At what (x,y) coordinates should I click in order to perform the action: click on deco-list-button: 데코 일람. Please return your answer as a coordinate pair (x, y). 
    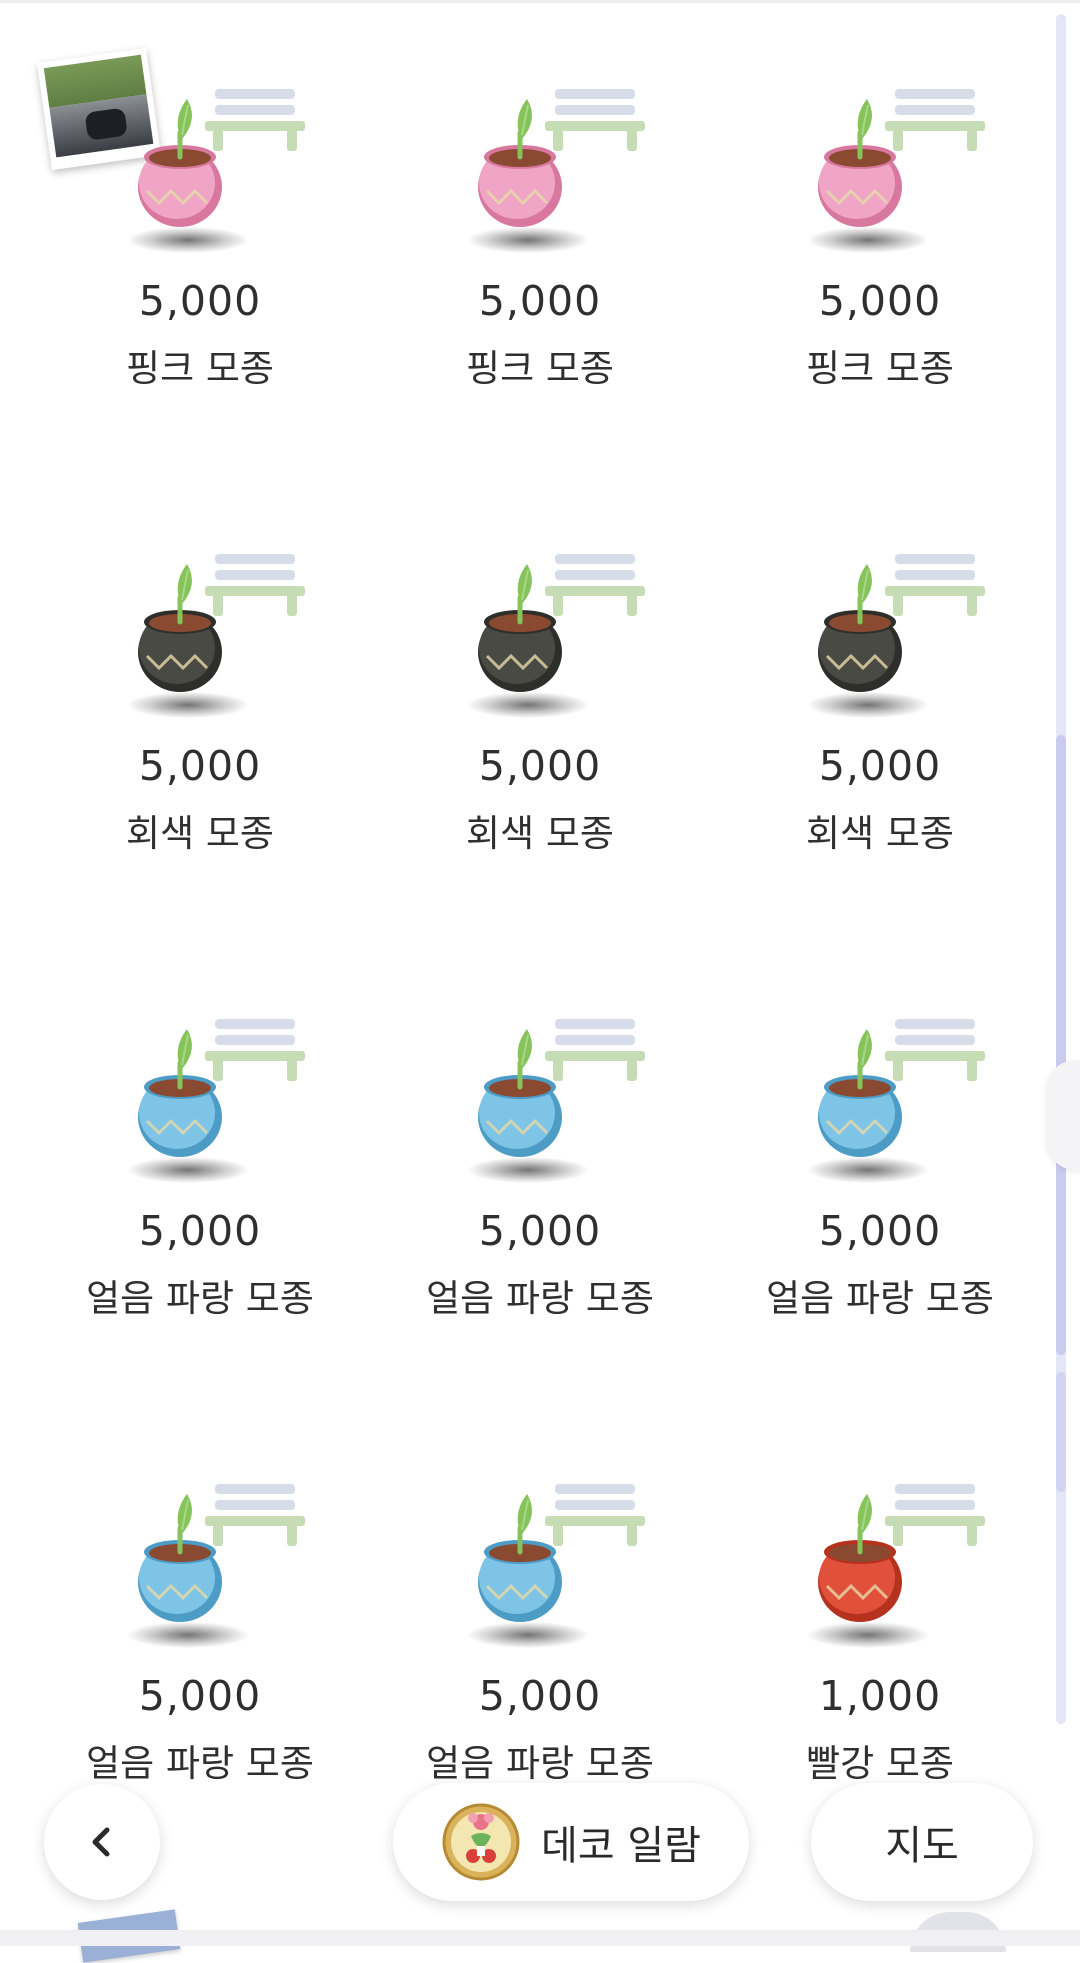
    Looking at the image, I should click on (571, 1842).